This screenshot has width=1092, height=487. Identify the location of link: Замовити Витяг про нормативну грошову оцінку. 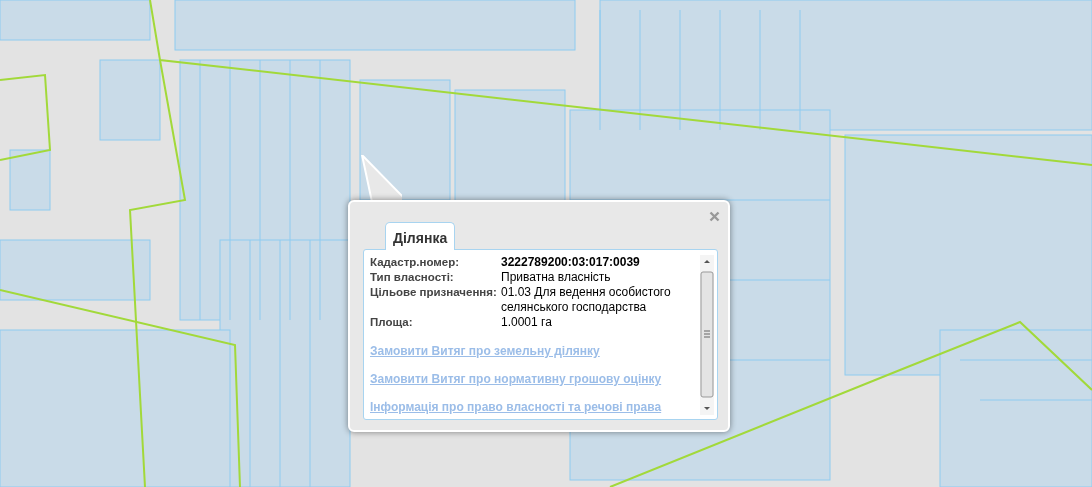
(516, 379).